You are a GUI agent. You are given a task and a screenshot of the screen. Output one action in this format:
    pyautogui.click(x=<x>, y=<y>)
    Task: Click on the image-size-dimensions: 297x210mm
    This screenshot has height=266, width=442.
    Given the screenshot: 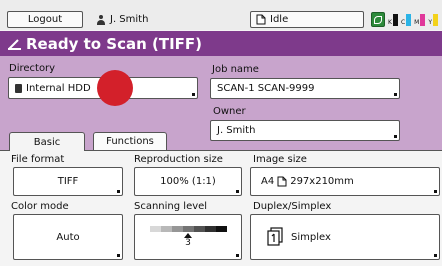 What is the action you would take?
    pyautogui.click(x=322, y=181)
    